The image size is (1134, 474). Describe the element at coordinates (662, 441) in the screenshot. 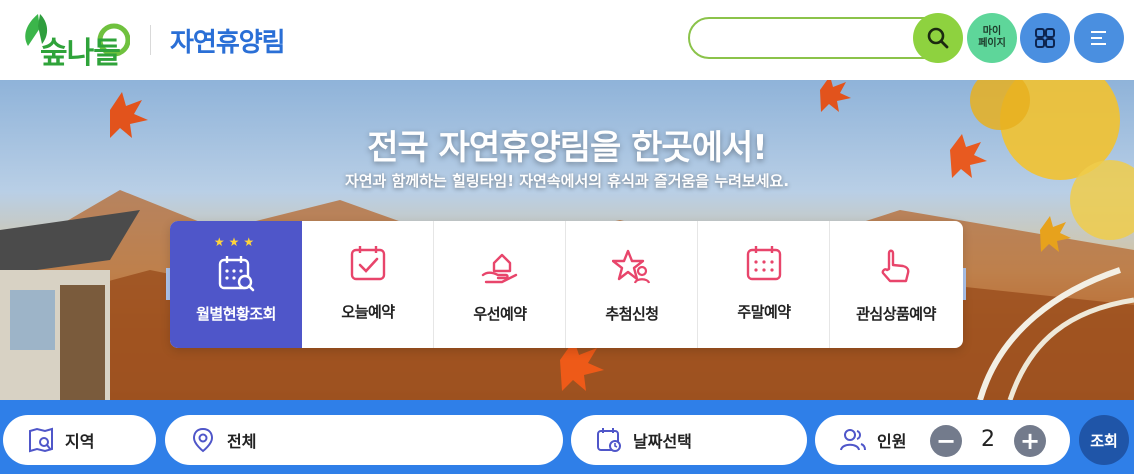

I see `date-label: 날짜선택` at that location.